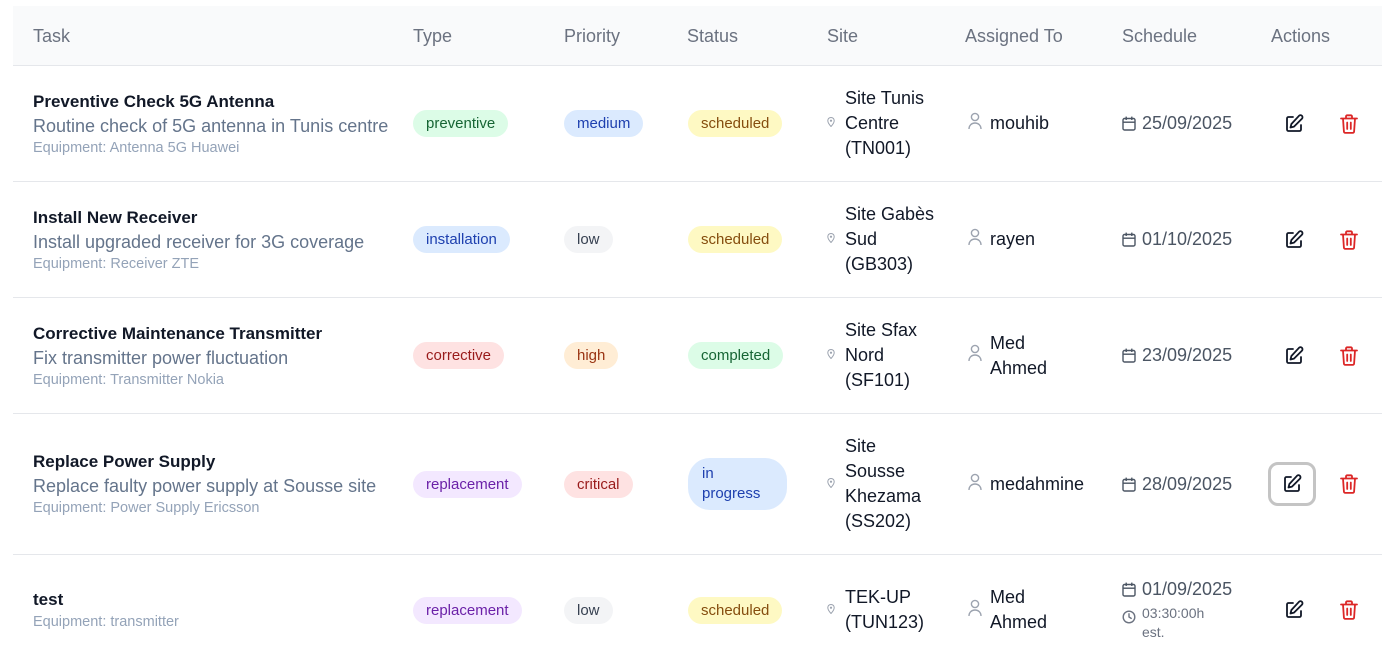 The width and height of the screenshot is (1400, 665). What do you see at coordinates (591, 355) in the screenshot?
I see `priority-badge: high` at bounding box center [591, 355].